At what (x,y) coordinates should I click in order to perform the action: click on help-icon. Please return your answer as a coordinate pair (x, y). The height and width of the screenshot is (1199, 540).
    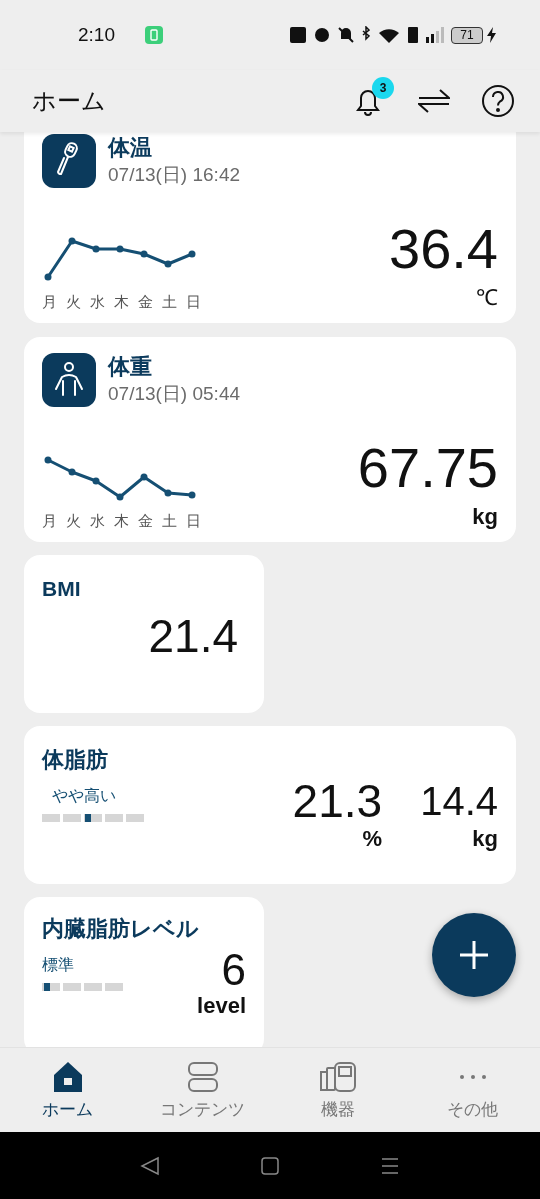
    Looking at the image, I should click on (498, 101).